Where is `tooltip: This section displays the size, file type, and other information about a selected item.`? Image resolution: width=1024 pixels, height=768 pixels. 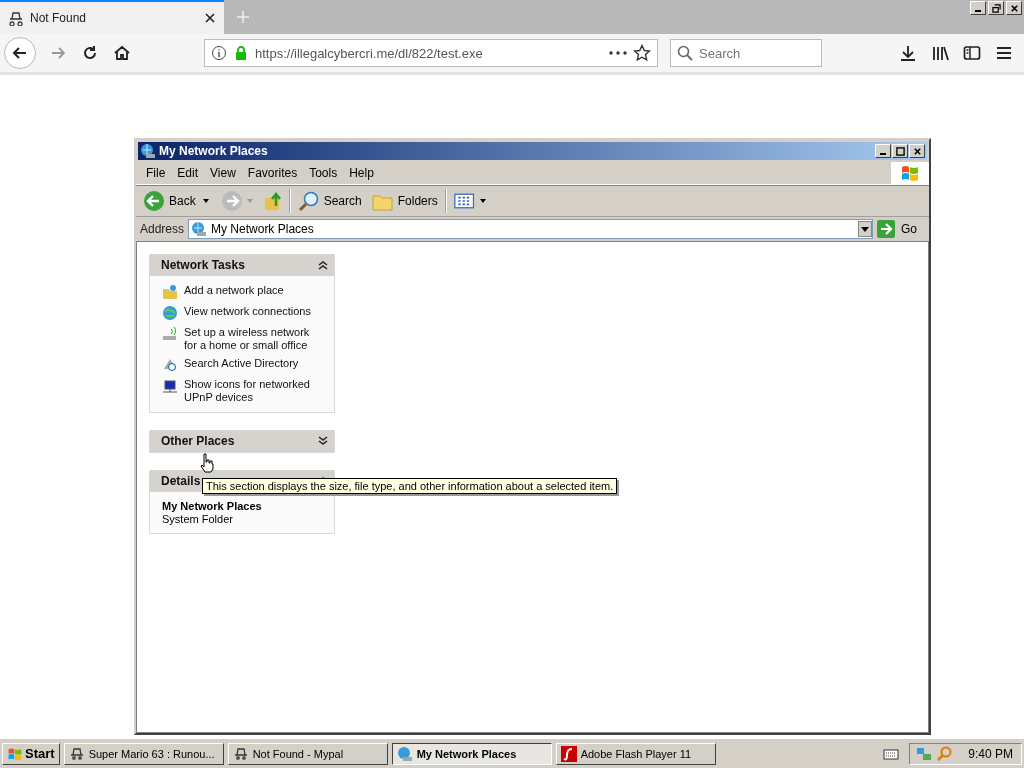 tooltip: This section displays the size, file type, and other information about a selected item. is located at coordinates (410, 486).